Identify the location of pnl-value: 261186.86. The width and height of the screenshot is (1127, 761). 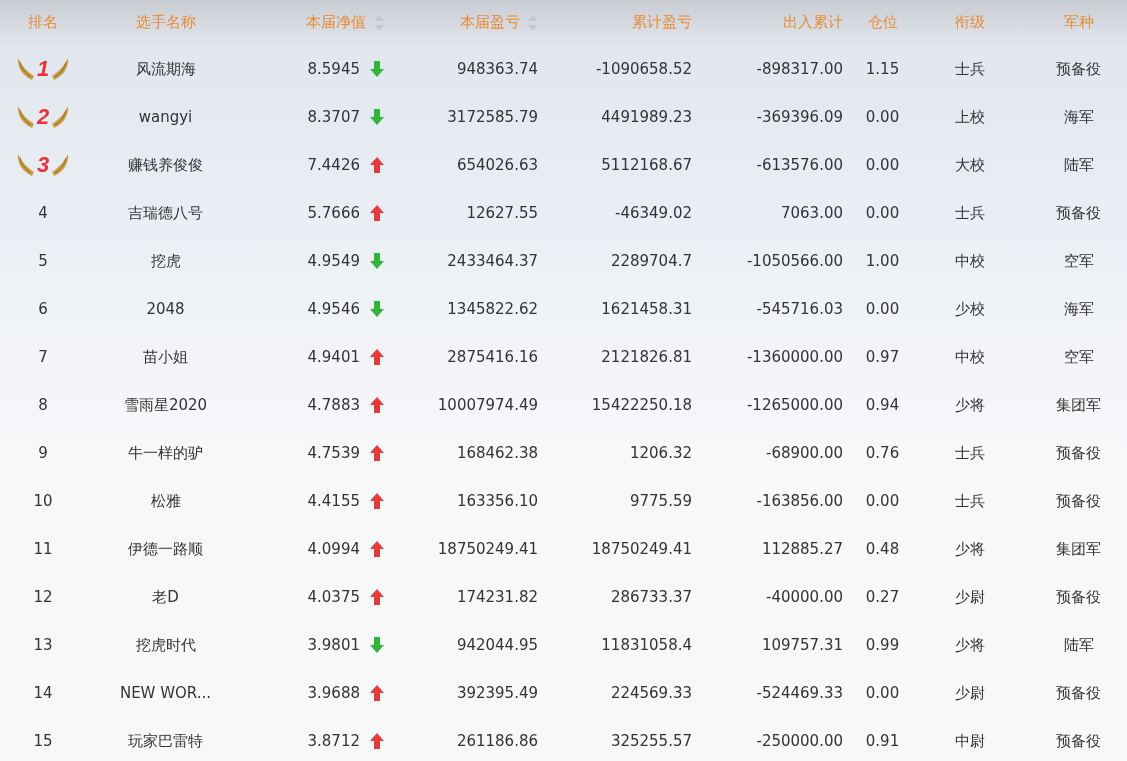
(497, 740).